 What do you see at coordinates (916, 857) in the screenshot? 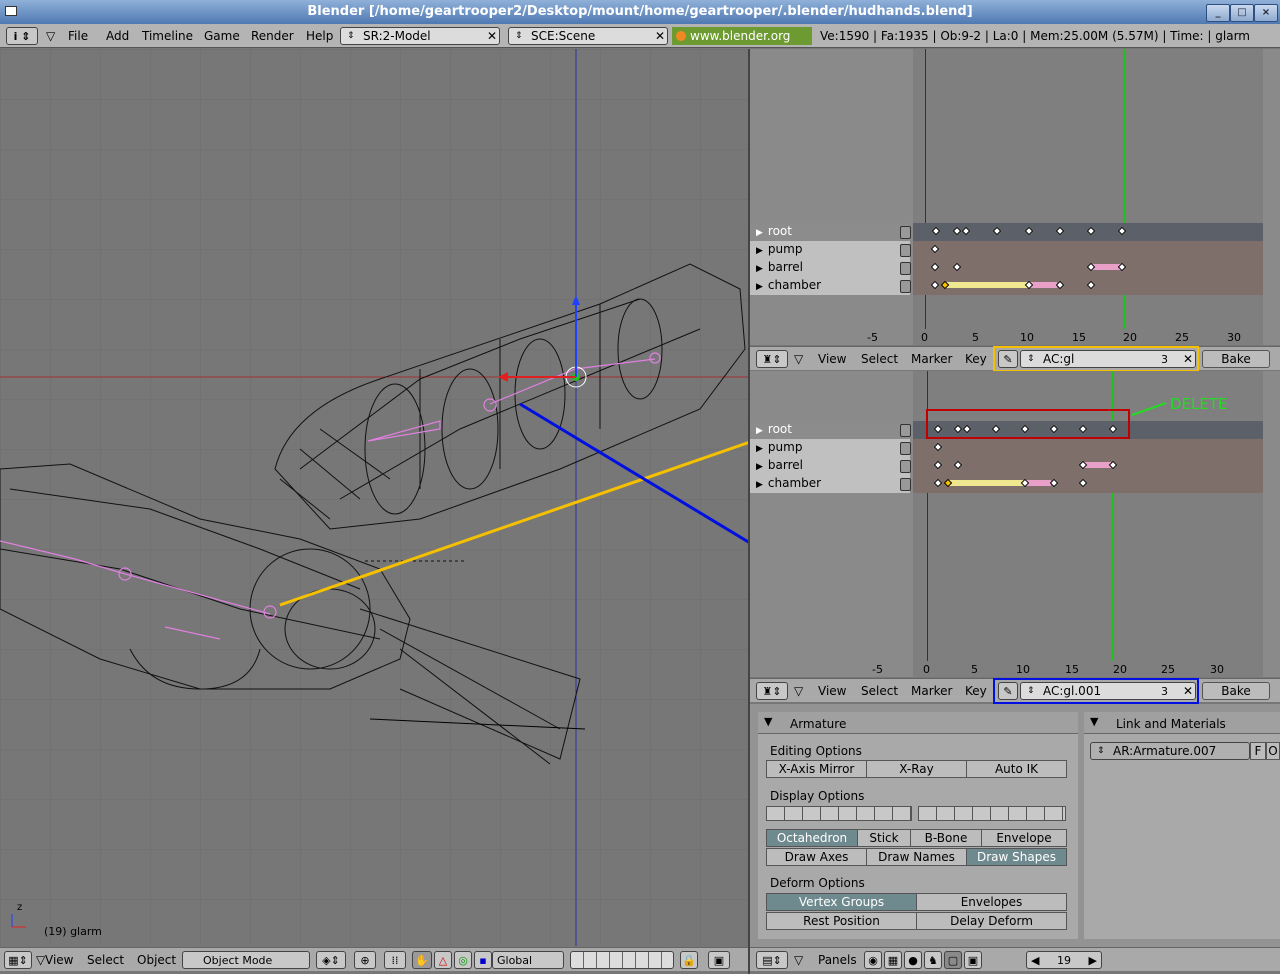
I see `draw-names-button: Draw Names` at bounding box center [916, 857].